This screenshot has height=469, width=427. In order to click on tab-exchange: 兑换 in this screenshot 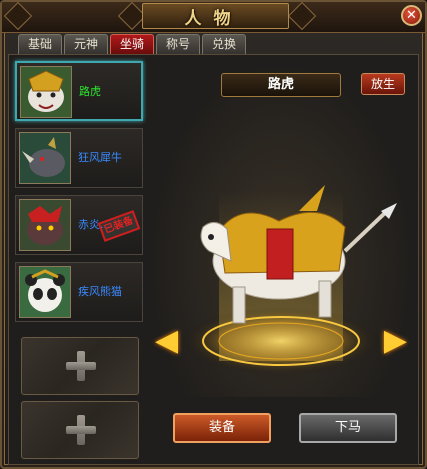, I will do `click(224, 44)`.